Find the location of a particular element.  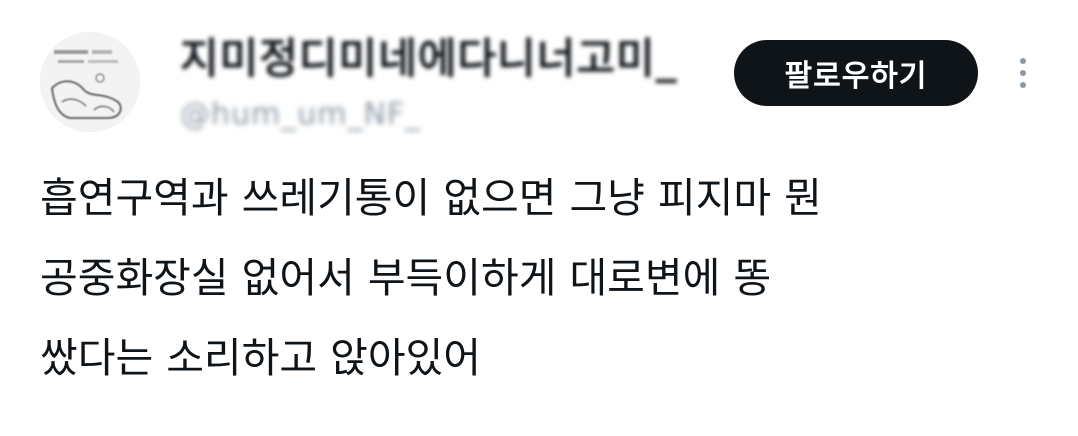

follow-button: 팔로우하기 is located at coordinates (856, 73).